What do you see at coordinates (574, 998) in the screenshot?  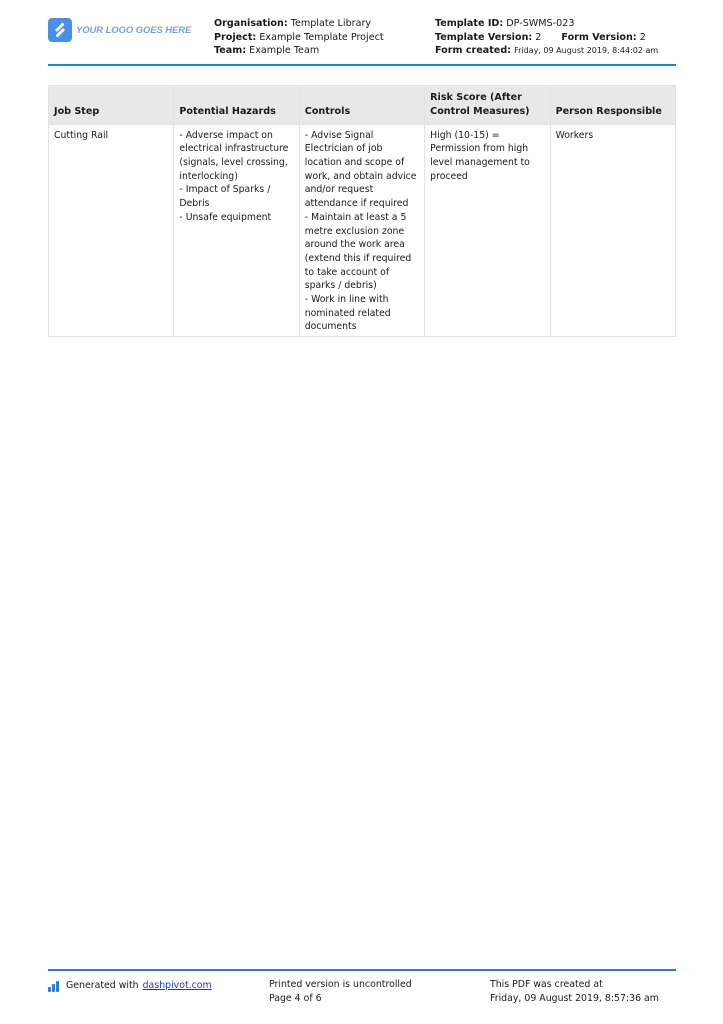 I see `pdf-created-value: Friday, 09 August 2019, 8:57:36 am` at bounding box center [574, 998].